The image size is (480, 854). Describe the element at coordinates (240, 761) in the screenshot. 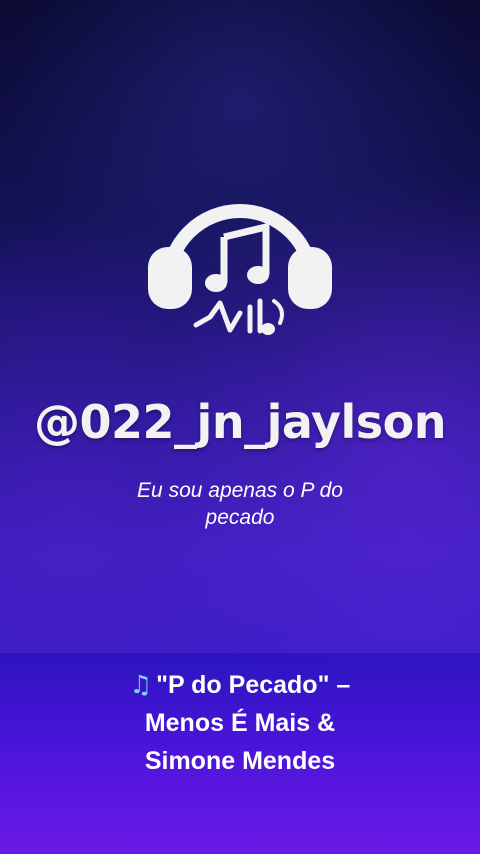

I see `caption-line-artist-2: Simone Mendes` at that location.